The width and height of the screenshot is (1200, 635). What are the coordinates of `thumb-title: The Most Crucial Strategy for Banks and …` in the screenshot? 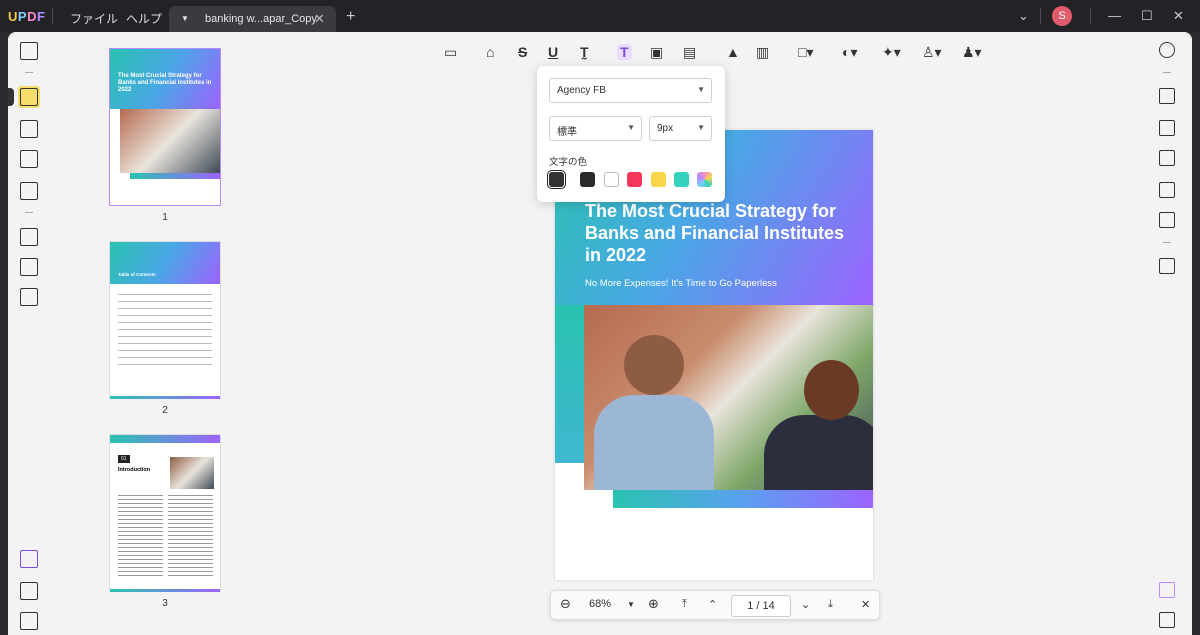 It's located at (165, 83).